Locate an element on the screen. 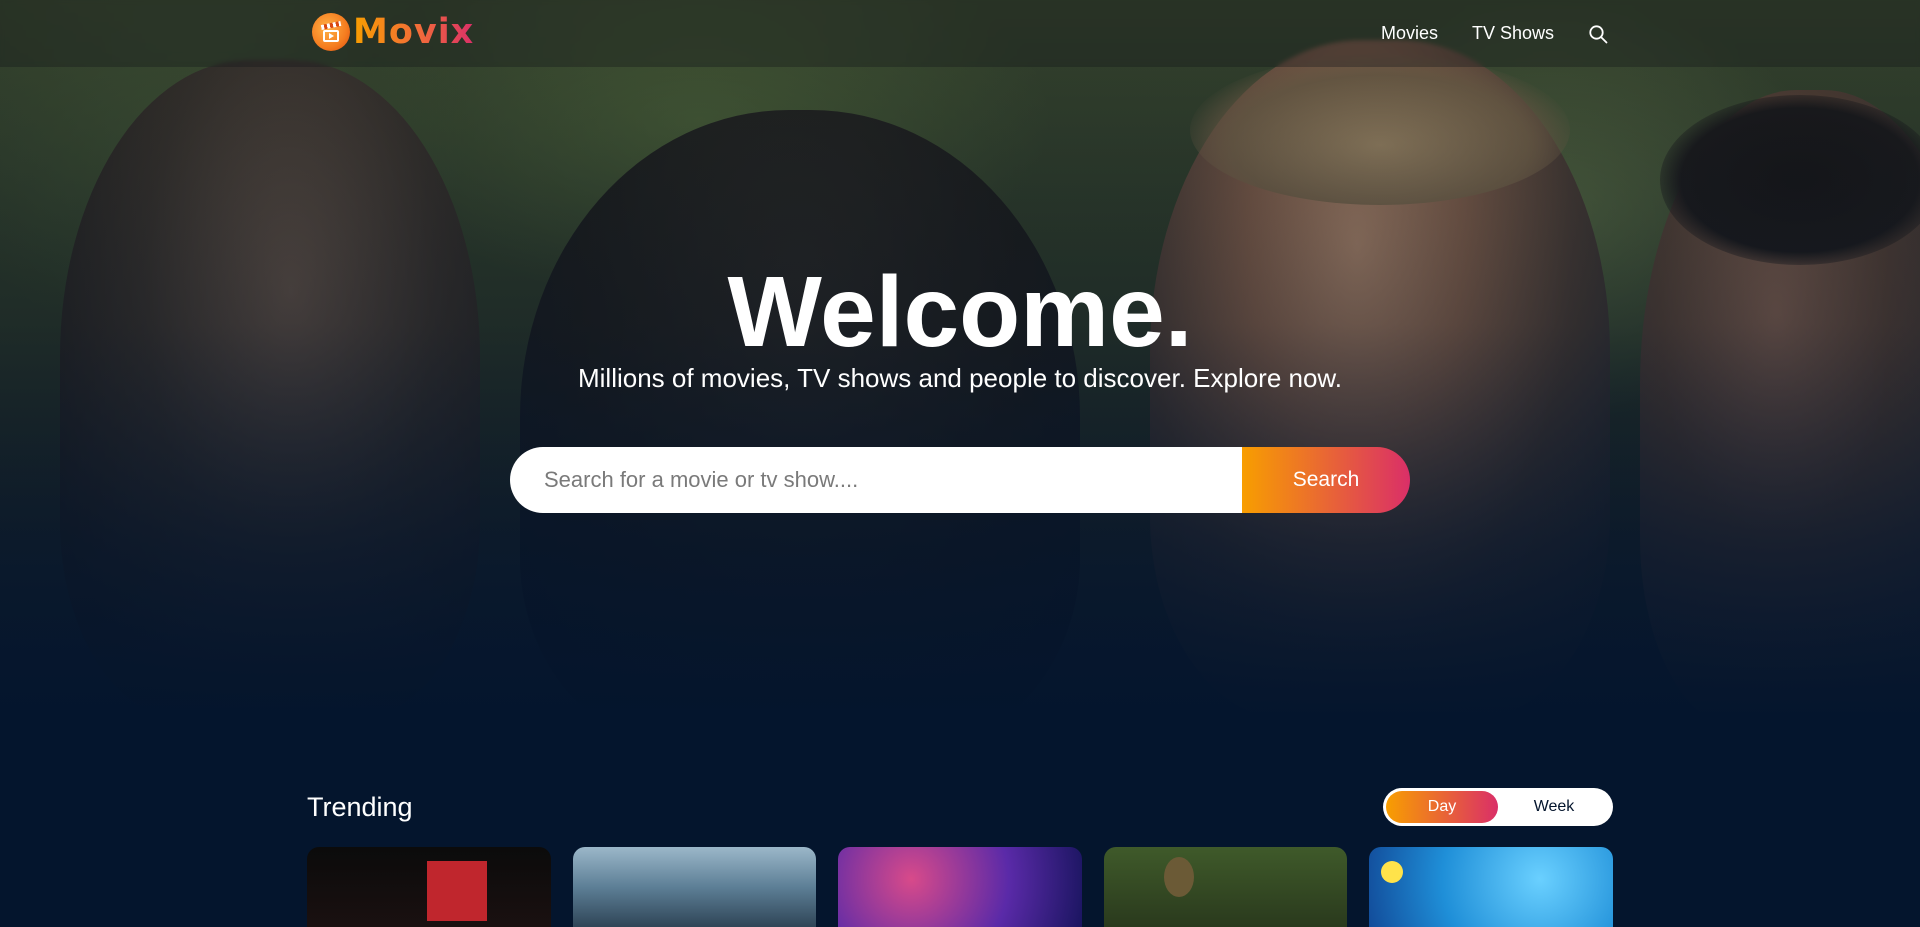 The width and height of the screenshot is (1920, 927). trending-carousel is located at coordinates (960, 887).